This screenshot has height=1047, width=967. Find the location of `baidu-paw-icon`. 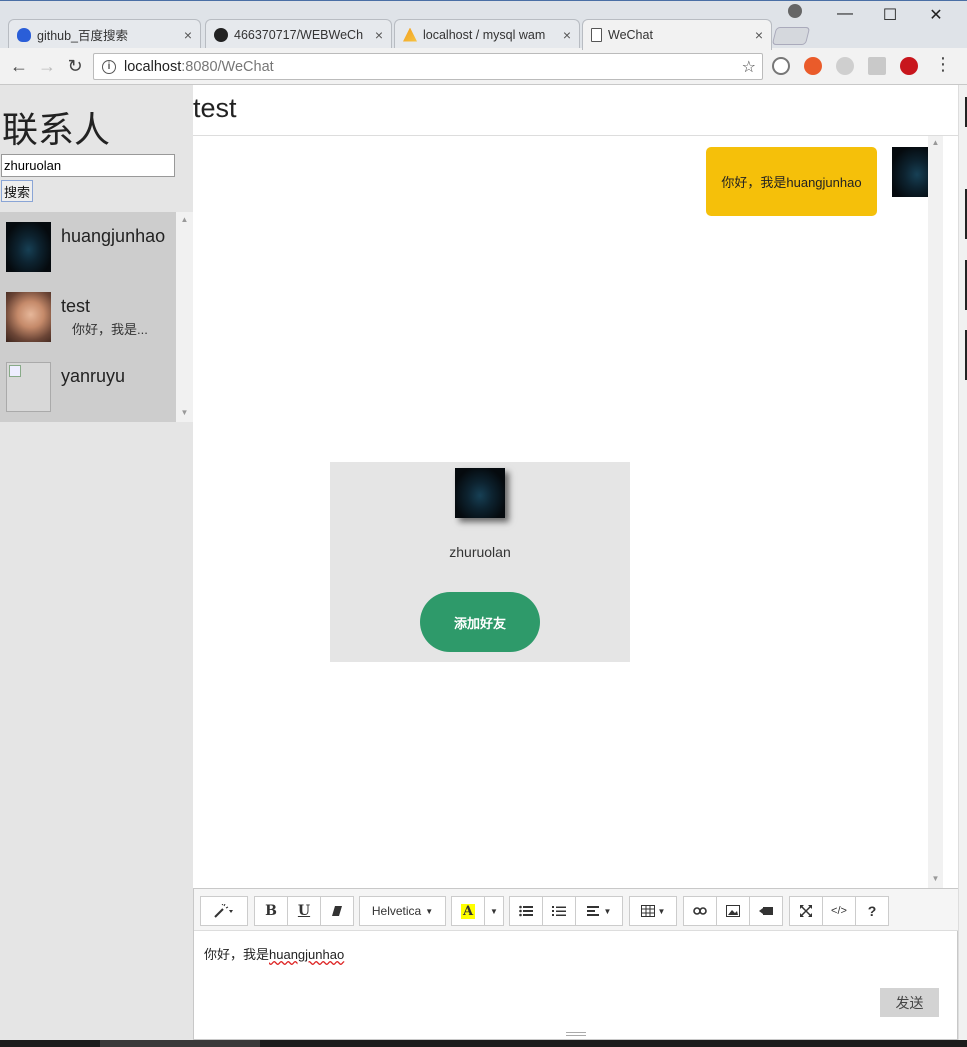

baidu-paw-icon is located at coordinates (24, 34).